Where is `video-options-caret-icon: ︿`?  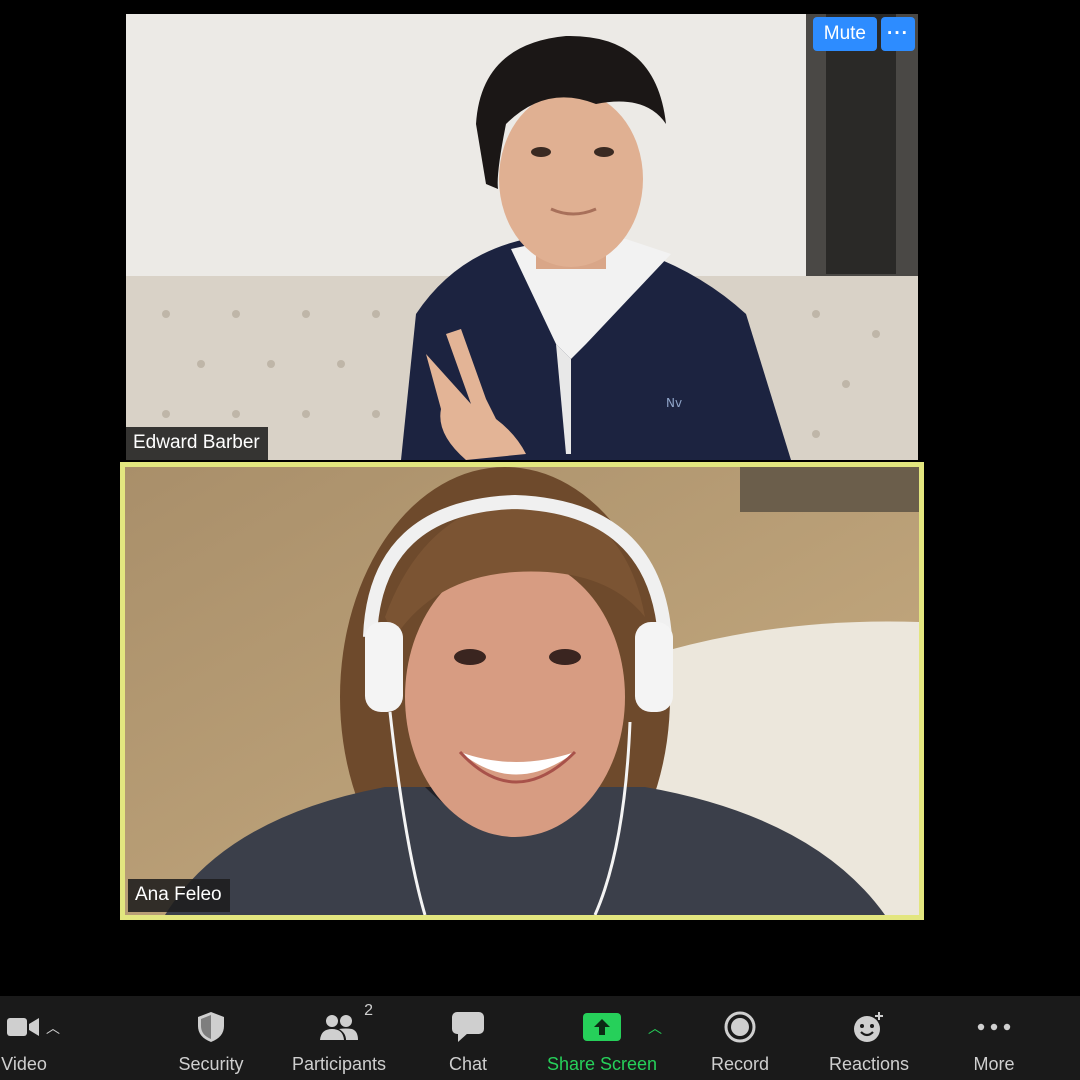 video-options-caret-icon: ︿ is located at coordinates (53, 1028).